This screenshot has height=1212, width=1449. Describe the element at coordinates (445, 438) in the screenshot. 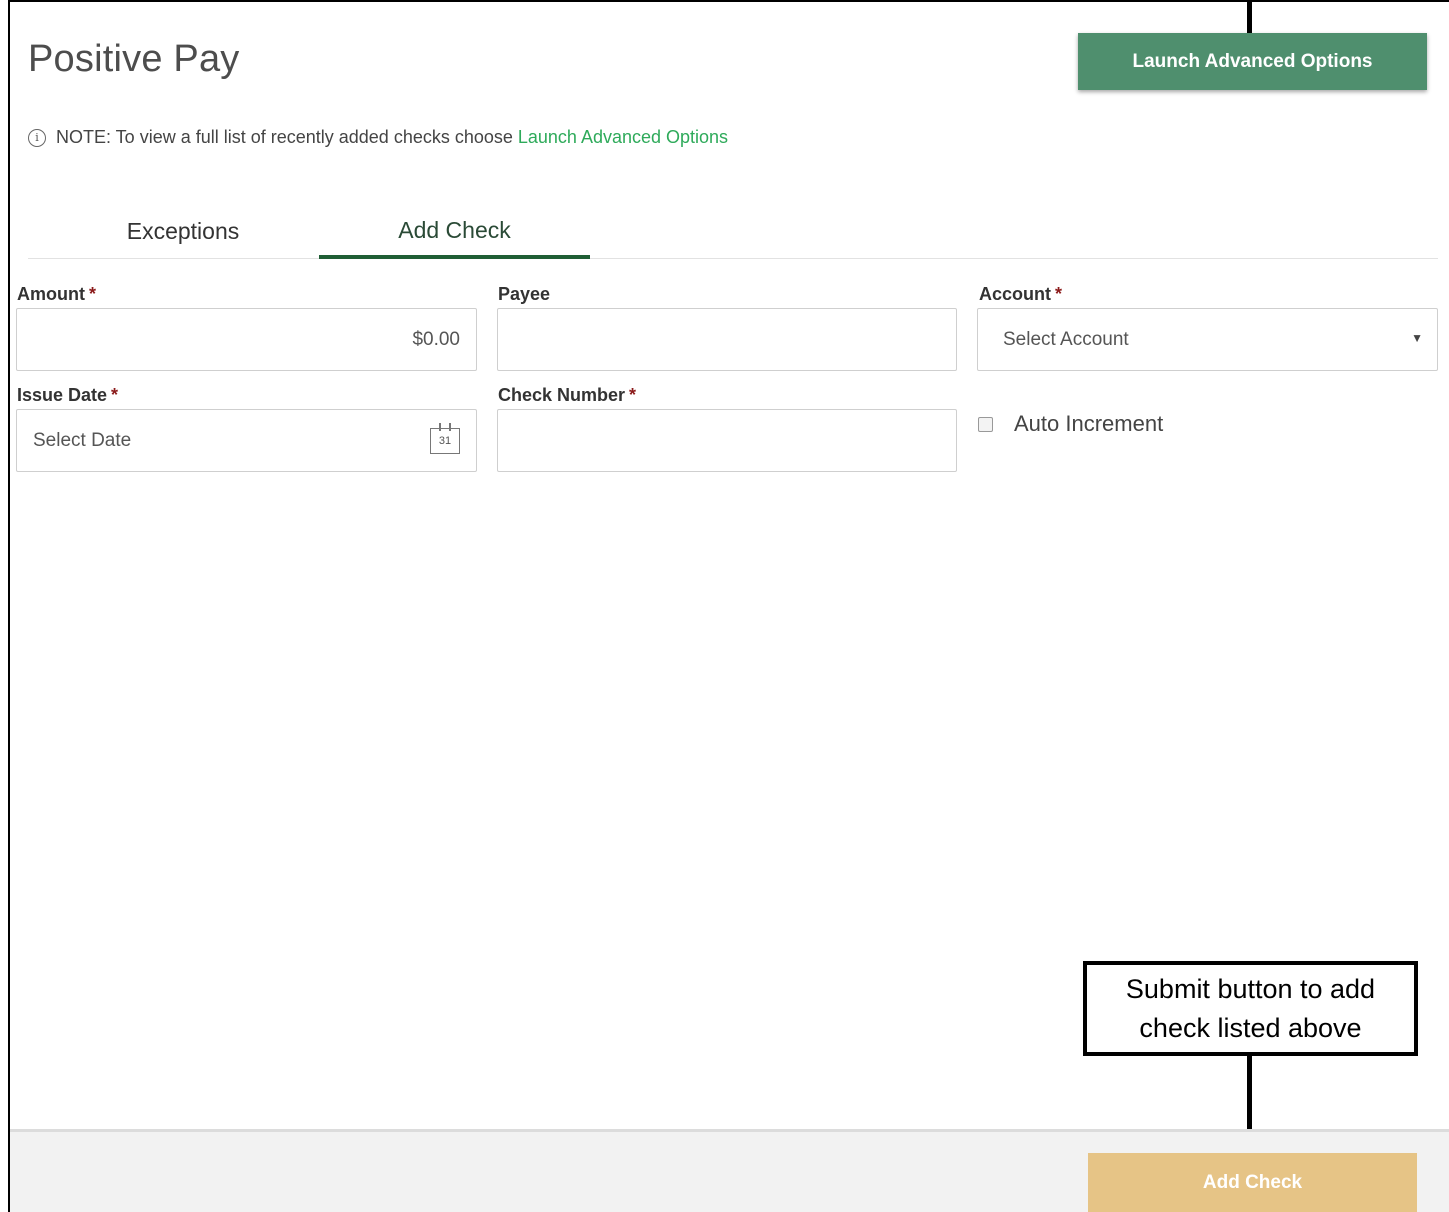

I see `calendar-icon: 31` at that location.